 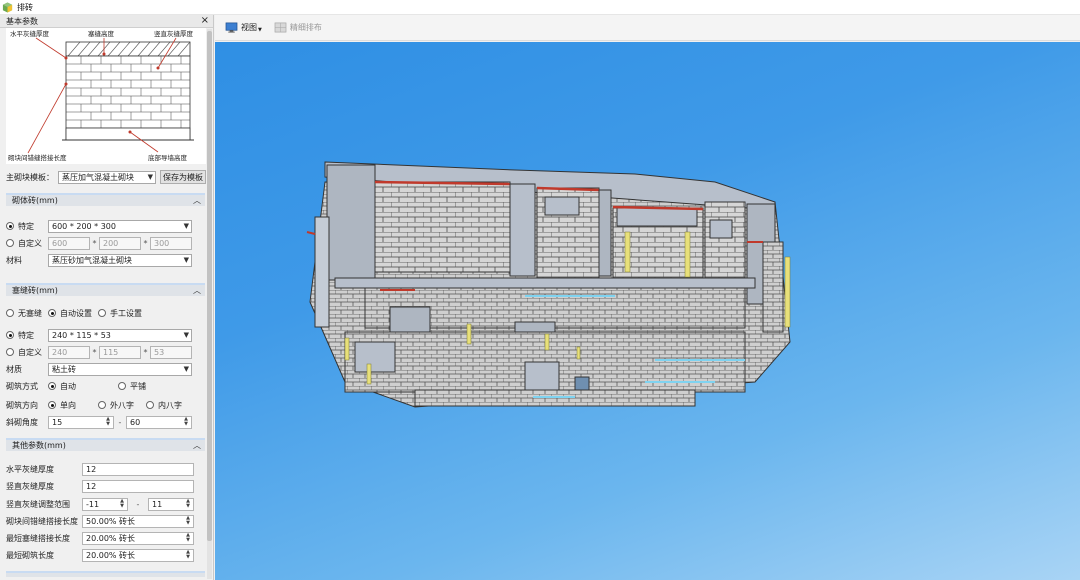 I want to click on block-size-select: 600 * 200 * 300 ▼, so click(x=120, y=226).